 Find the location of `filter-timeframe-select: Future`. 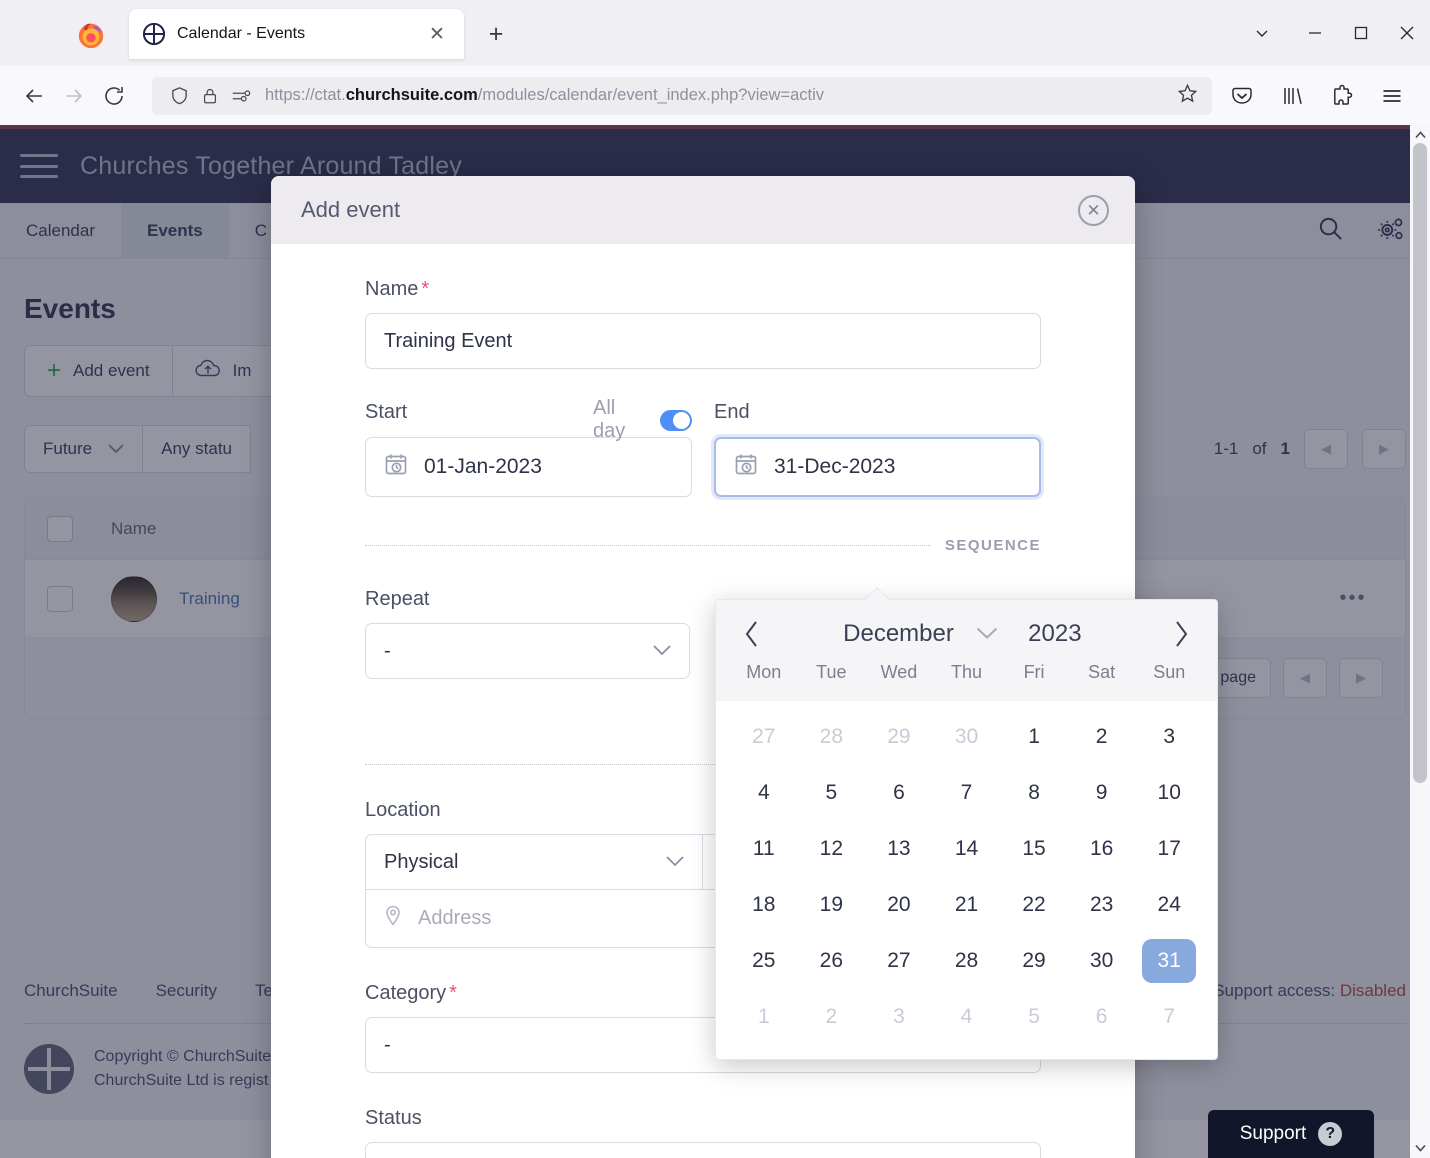

filter-timeframe-select: Future is located at coordinates (84, 449).